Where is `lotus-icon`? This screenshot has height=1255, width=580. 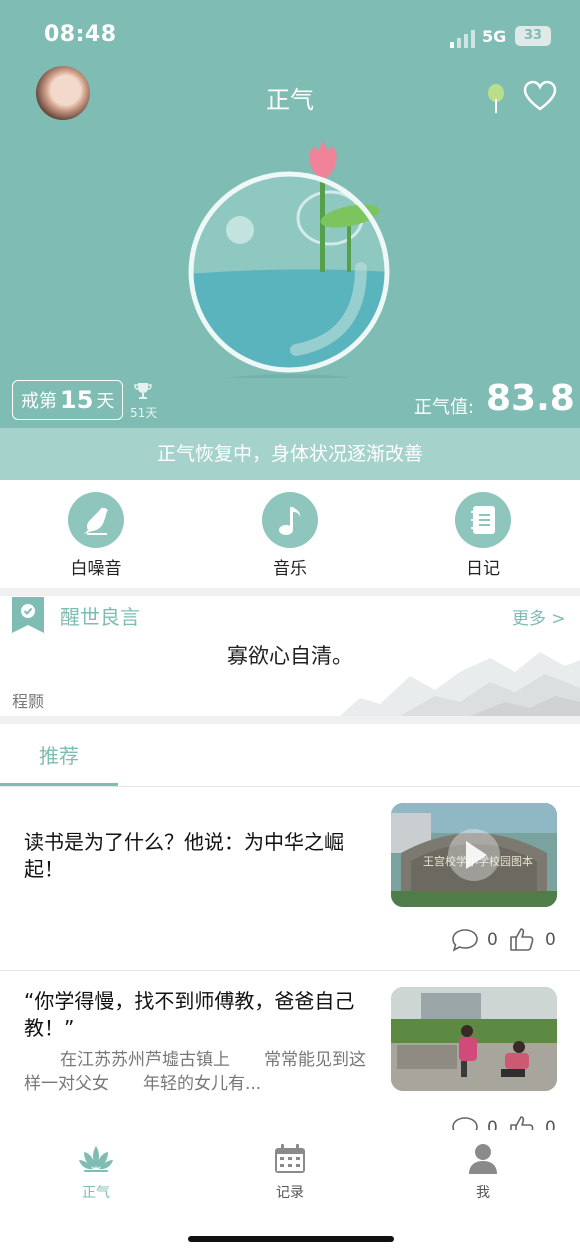
lotus-icon is located at coordinates (96, 1159).